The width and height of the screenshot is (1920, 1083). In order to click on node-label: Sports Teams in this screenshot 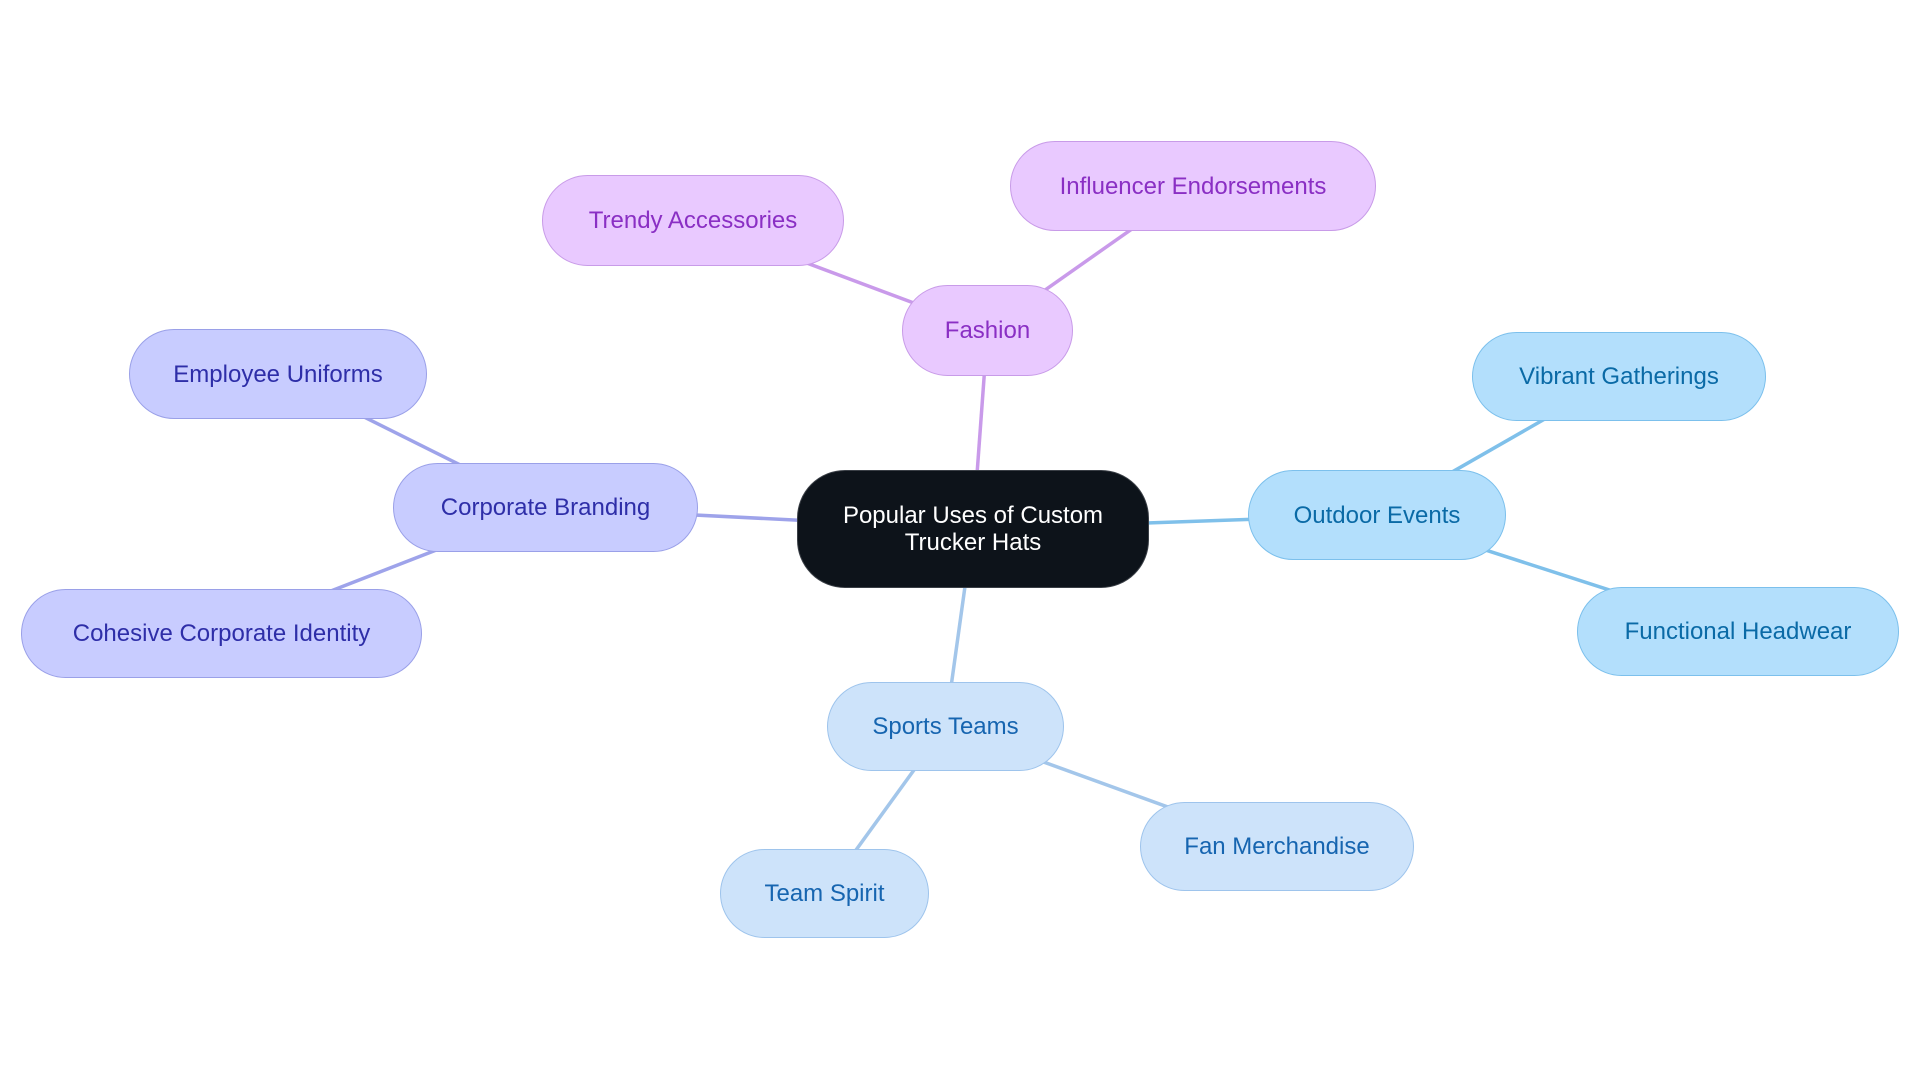, I will do `click(945, 726)`.